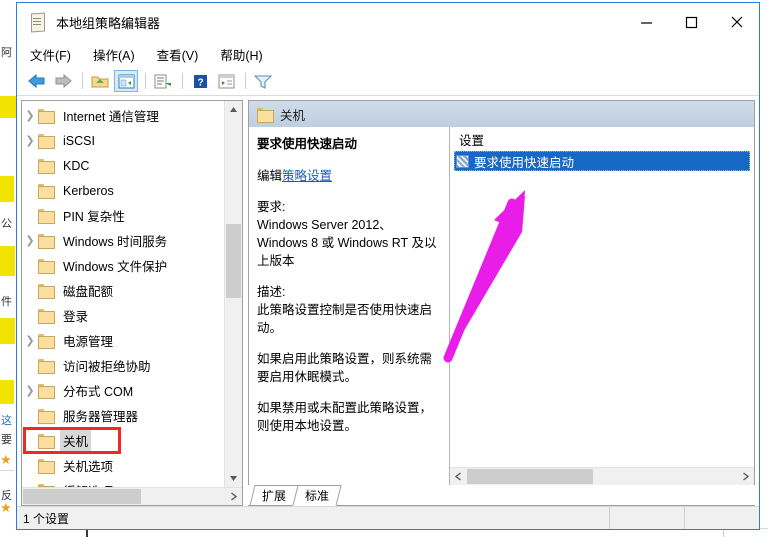  I want to click on status-bar: 1 个设置, so click(388, 517).